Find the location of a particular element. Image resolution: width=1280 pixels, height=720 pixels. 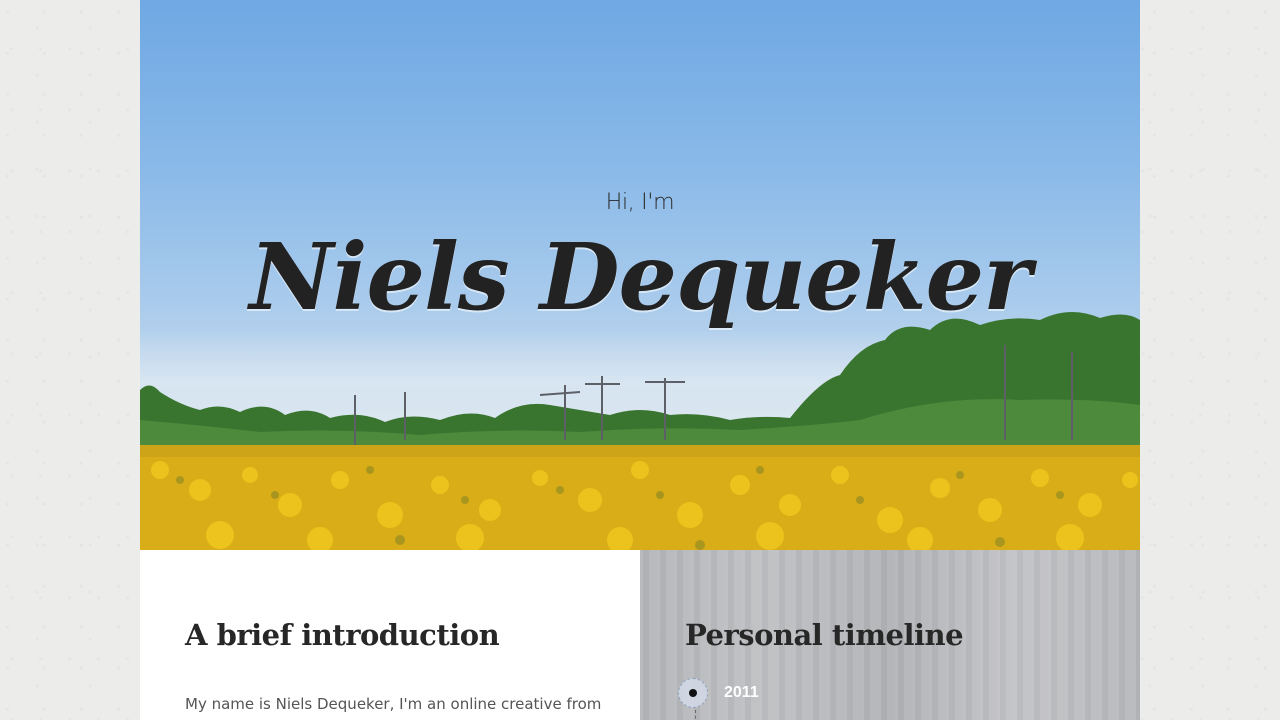

timeline-year: 2011 is located at coordinates (741, 692).